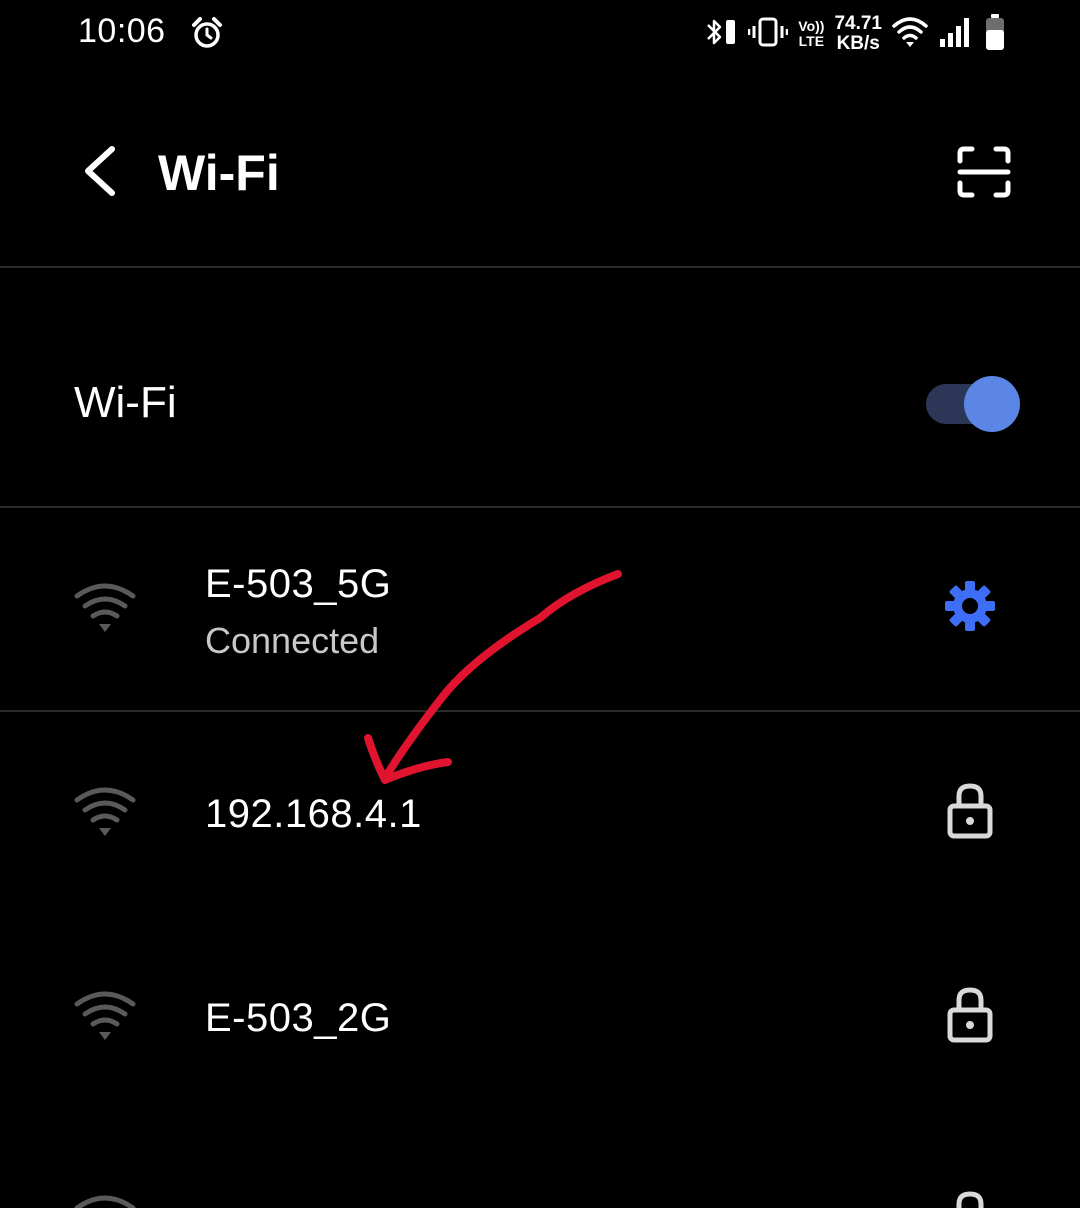 Image resolution: width=1080 pixels, height=1208 pixels. I want to click on network-name: E-503_5G, so click(298, 584).